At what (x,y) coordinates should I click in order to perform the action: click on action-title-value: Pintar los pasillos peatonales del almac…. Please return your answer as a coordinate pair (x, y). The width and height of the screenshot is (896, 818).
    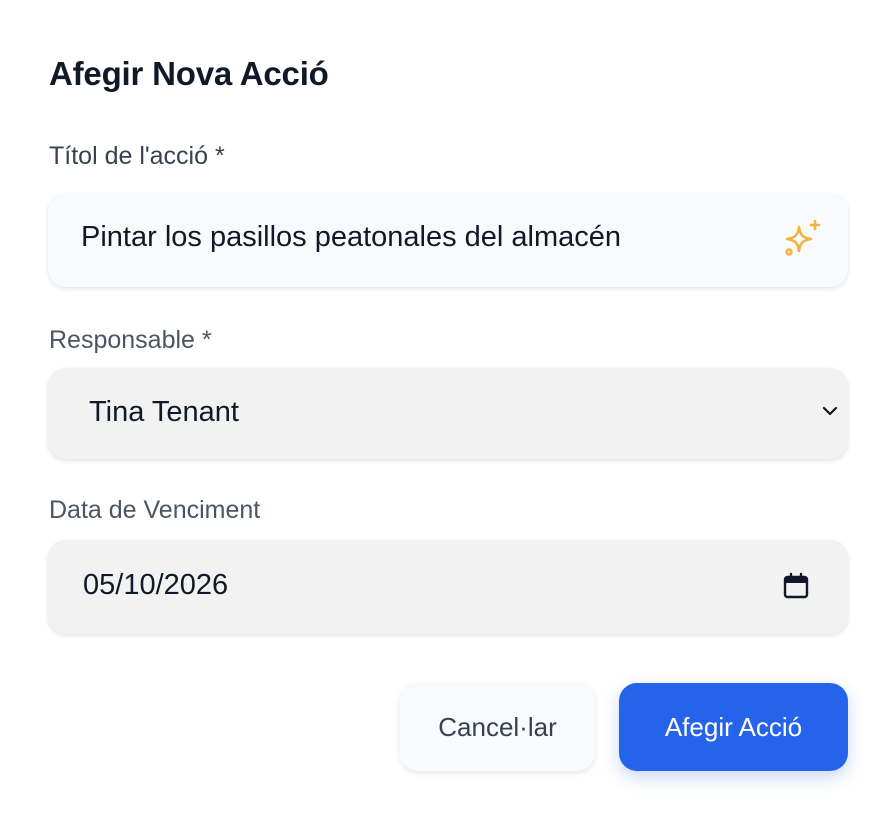
    Looking at the image, I should click on (351, 237).